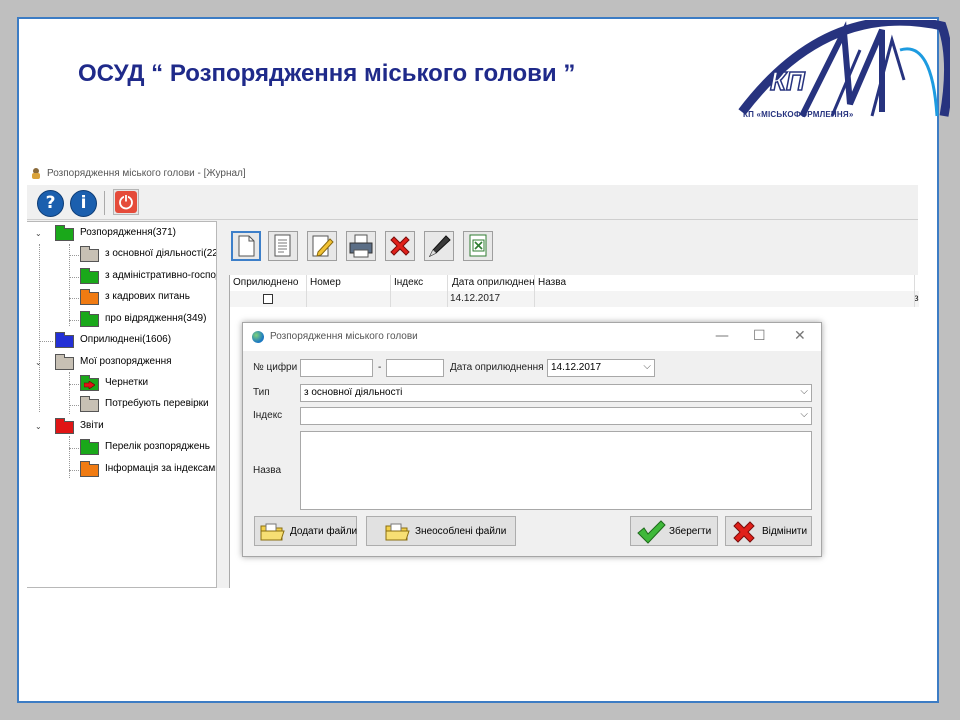 Image resolution: width=960 pixels, height=720 pixels. I want to click on tree-node-label: Потребують перевірки, so click(157, 403).